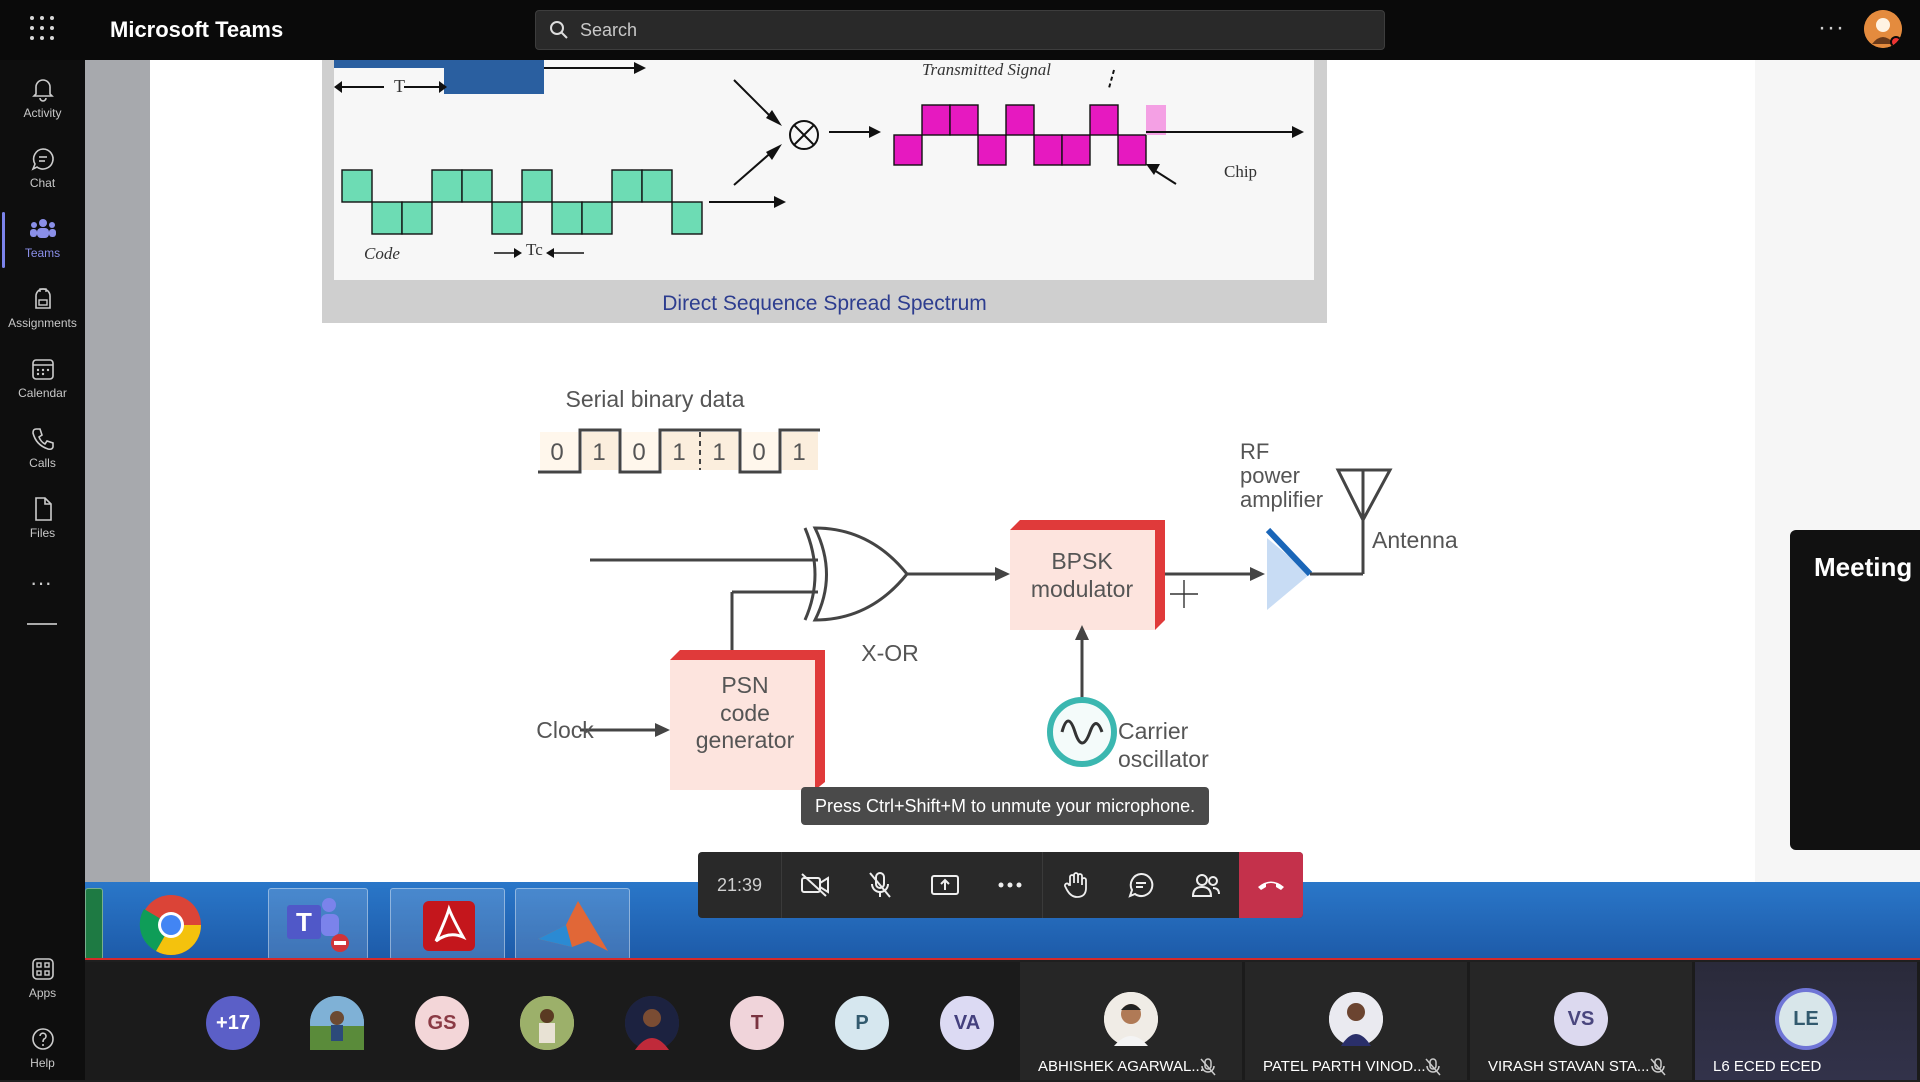 The width and height of the screenshot is (1920, 1082). Describe the element at coordinates (94, 924) in the screenshot. I see `excel-taskbar-icon` at that location.